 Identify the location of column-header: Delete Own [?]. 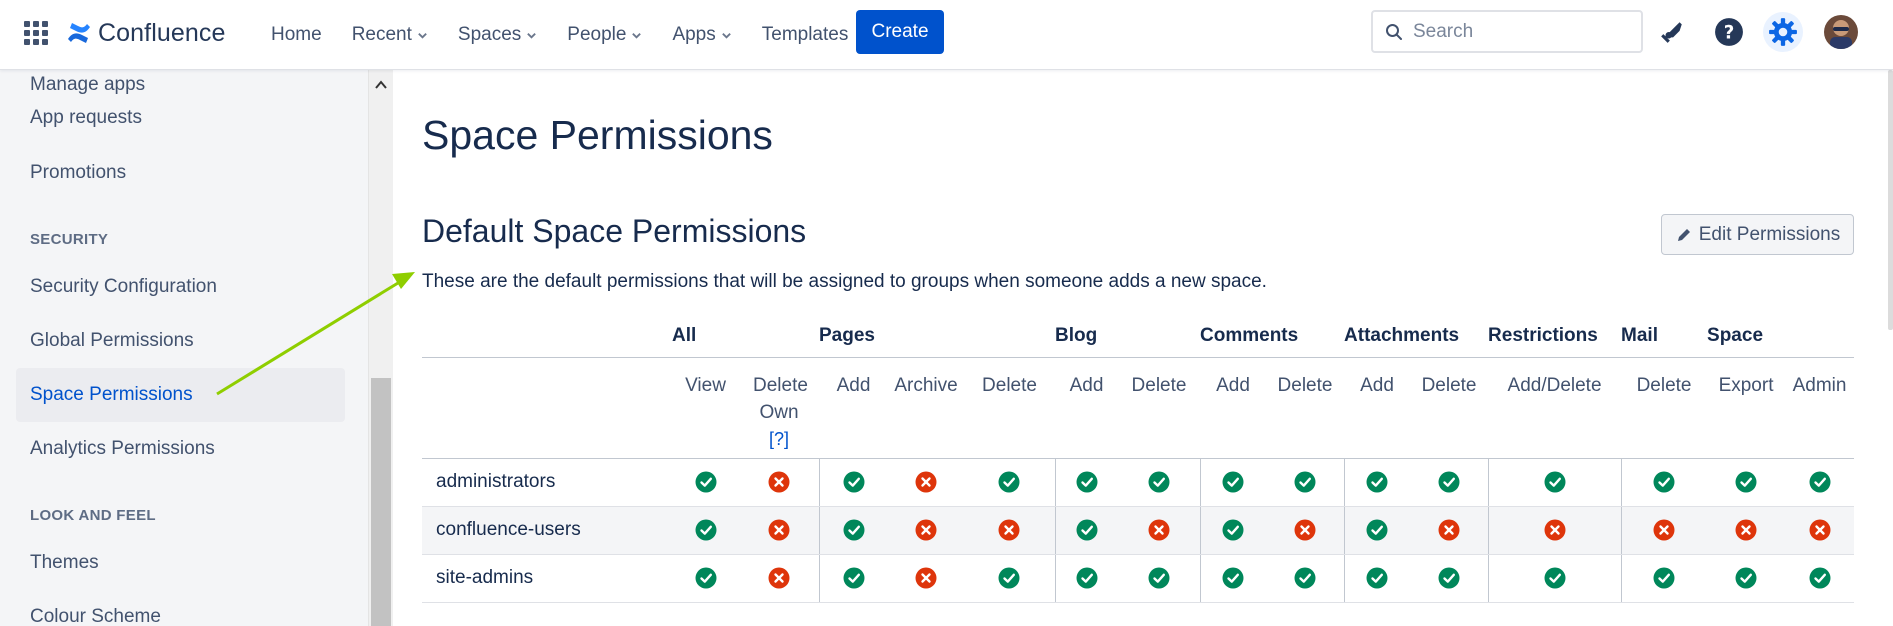
(779, 408).